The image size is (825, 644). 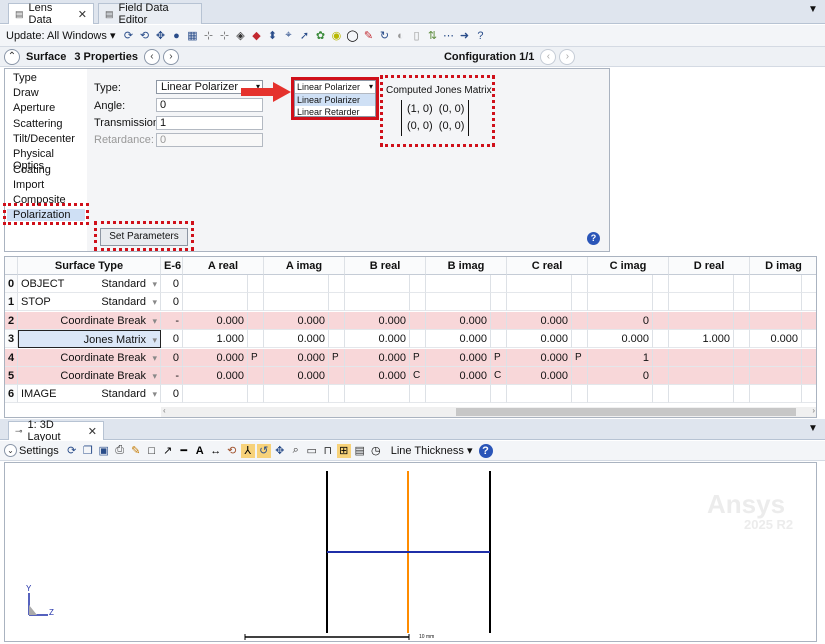 I want to click on transmission-field: 1, so click(x=209, y=123).